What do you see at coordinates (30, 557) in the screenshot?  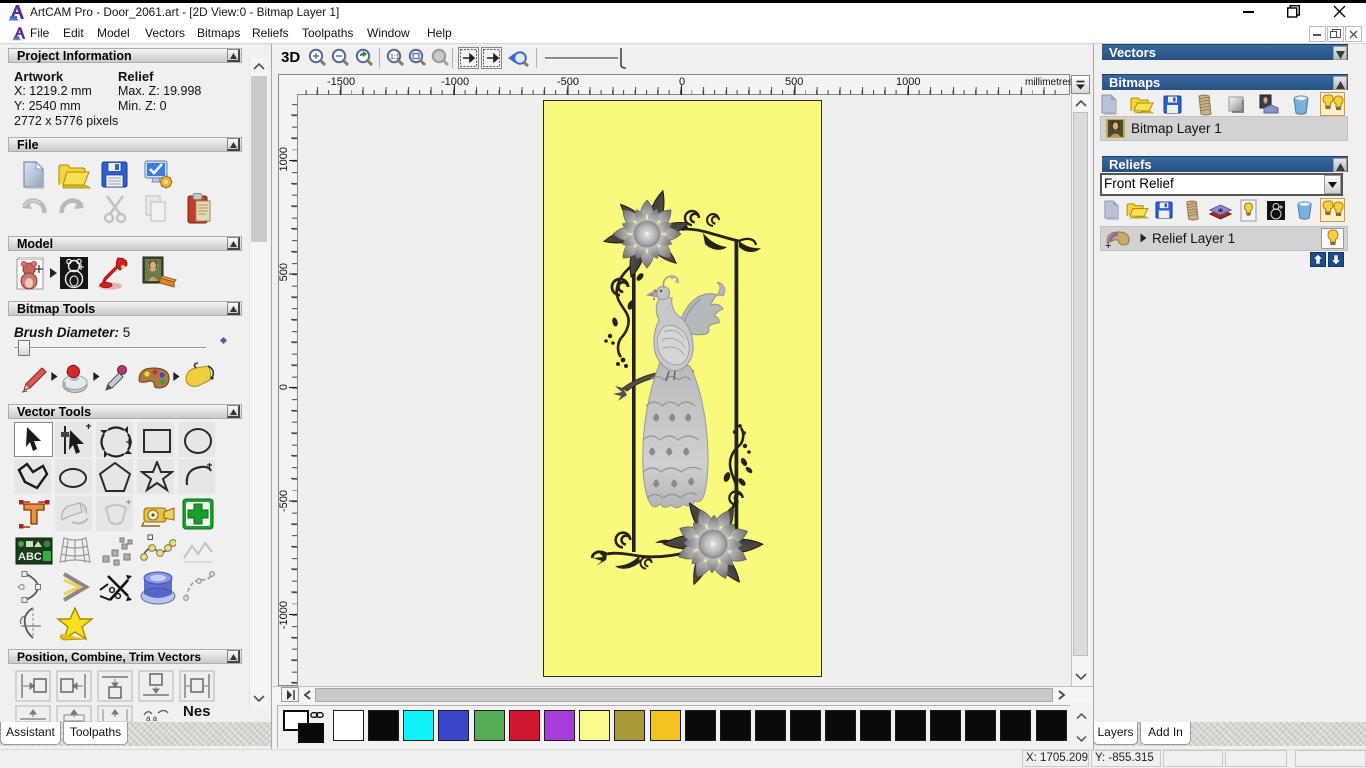 I see `svg-text: ABC` at bounding box center [30, 557].